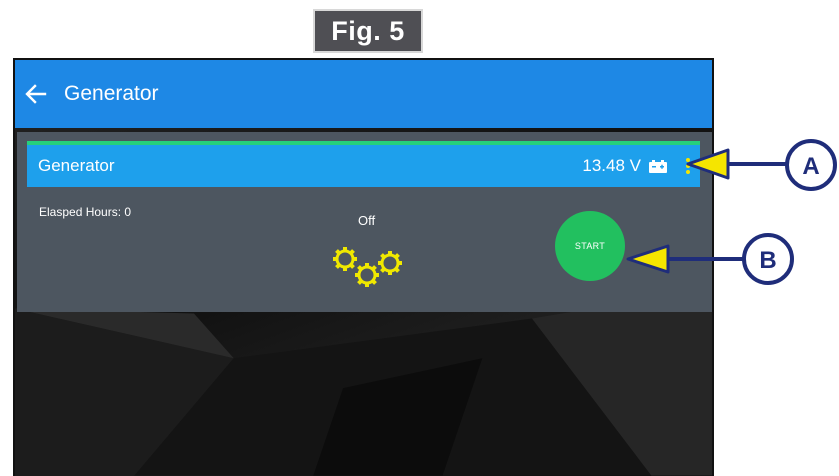 This screenshot has height=476, width=839. What do you see at coordinates (363, 94) in the screenshot?
I see `app-bar: Generator` at bounding box center [363, 94].